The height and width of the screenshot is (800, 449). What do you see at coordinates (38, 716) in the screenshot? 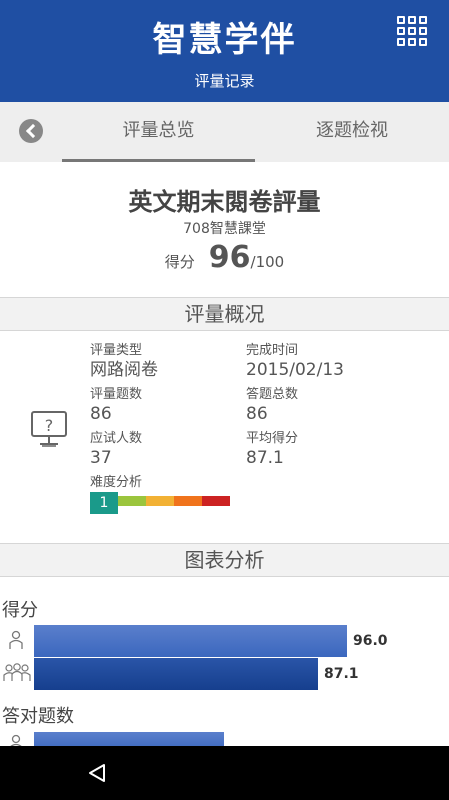
I see `correct-chart-title: 答对题数` at bounding box center [38, 716].